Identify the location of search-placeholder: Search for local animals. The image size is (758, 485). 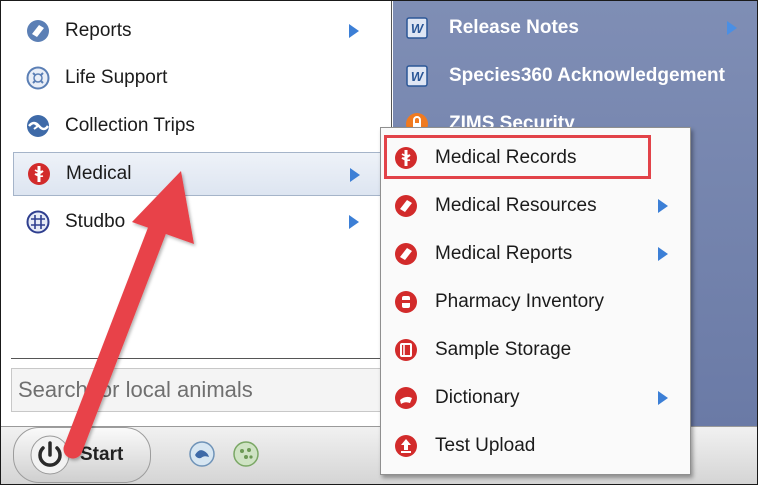
(135, 389).